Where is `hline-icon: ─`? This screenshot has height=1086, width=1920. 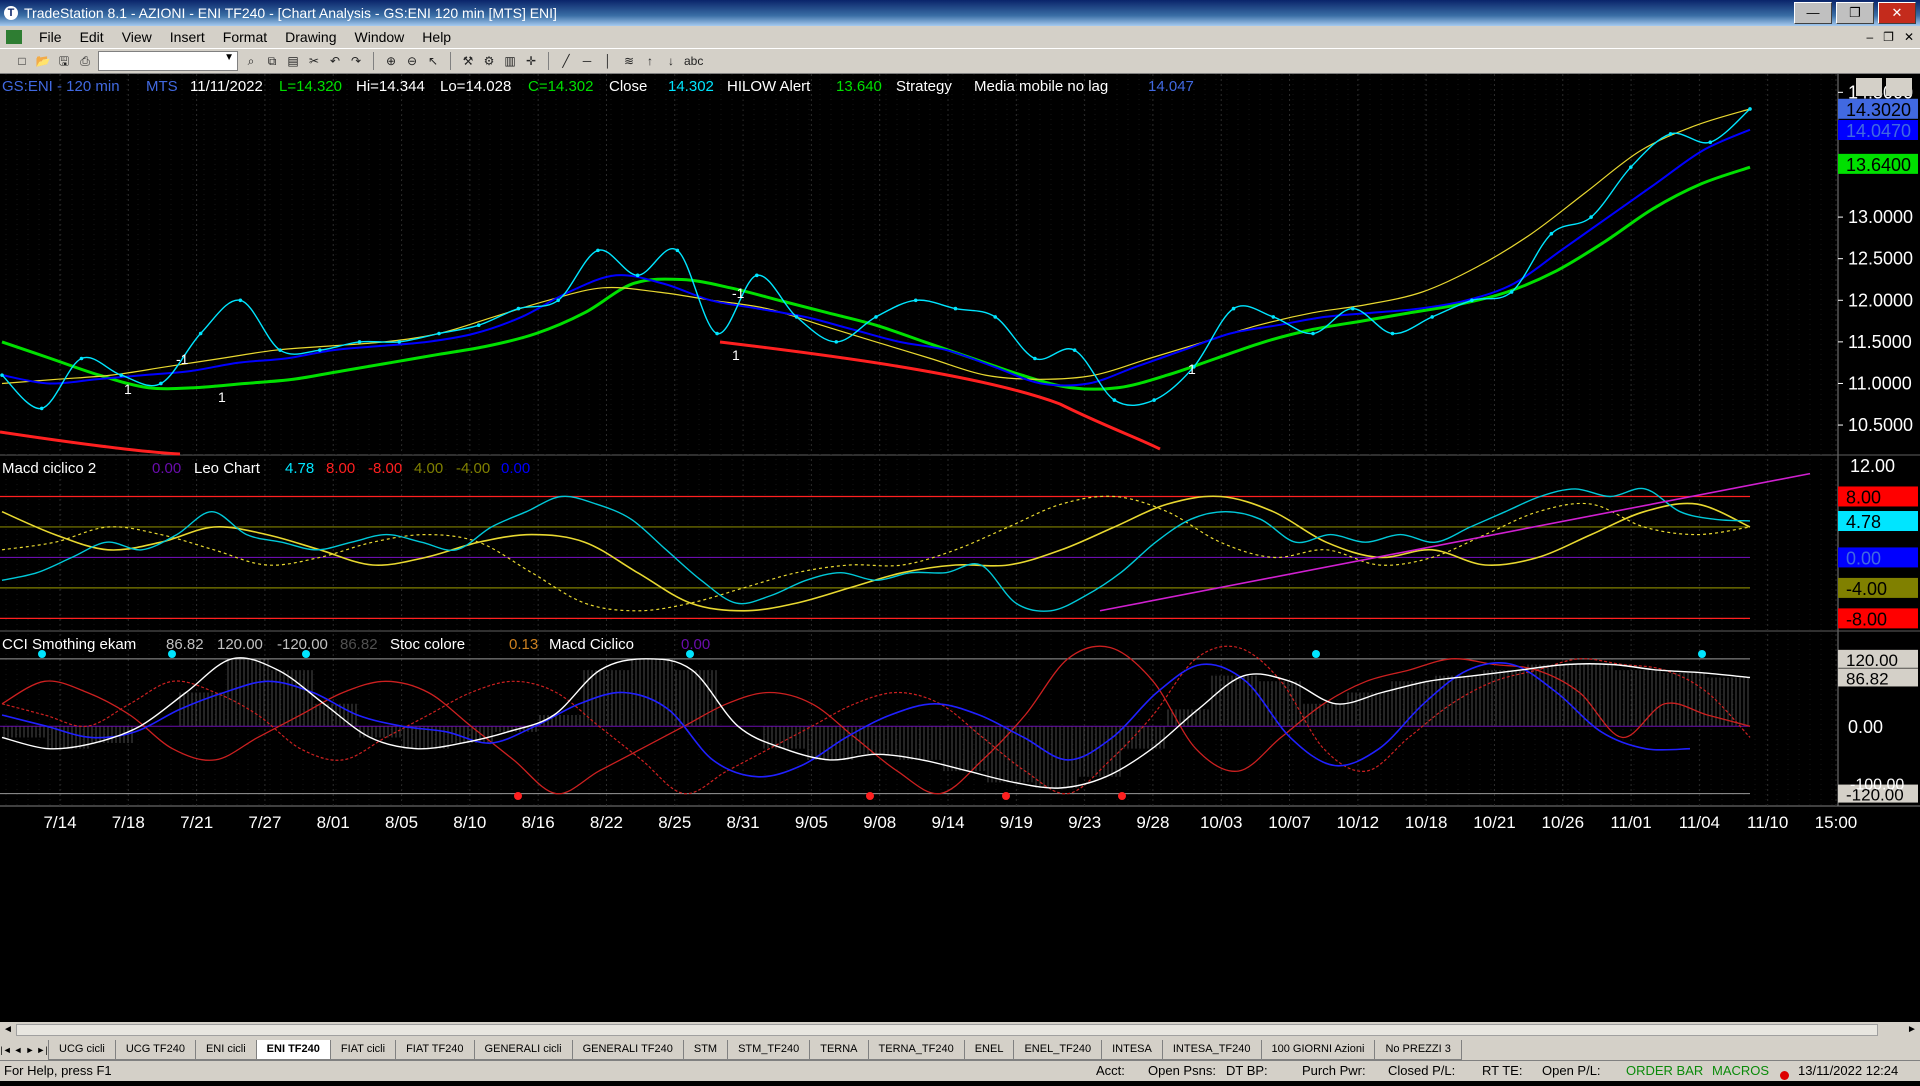
hline-icon: ─ is located at coordinates (587, 61).